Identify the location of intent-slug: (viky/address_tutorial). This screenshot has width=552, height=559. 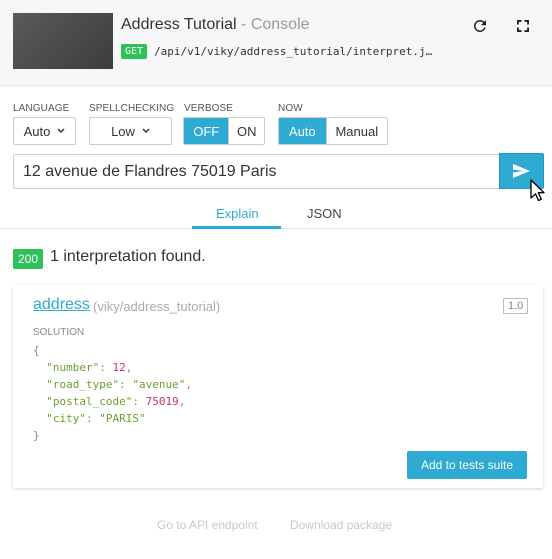
(157, 306).